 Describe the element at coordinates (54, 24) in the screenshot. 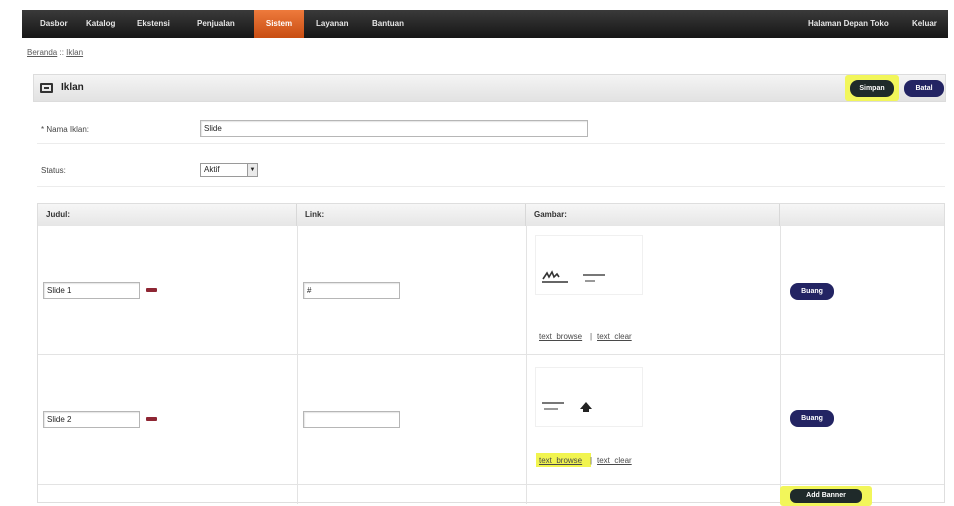

I see `nav-item-dasbor: Dasbor` at that location.